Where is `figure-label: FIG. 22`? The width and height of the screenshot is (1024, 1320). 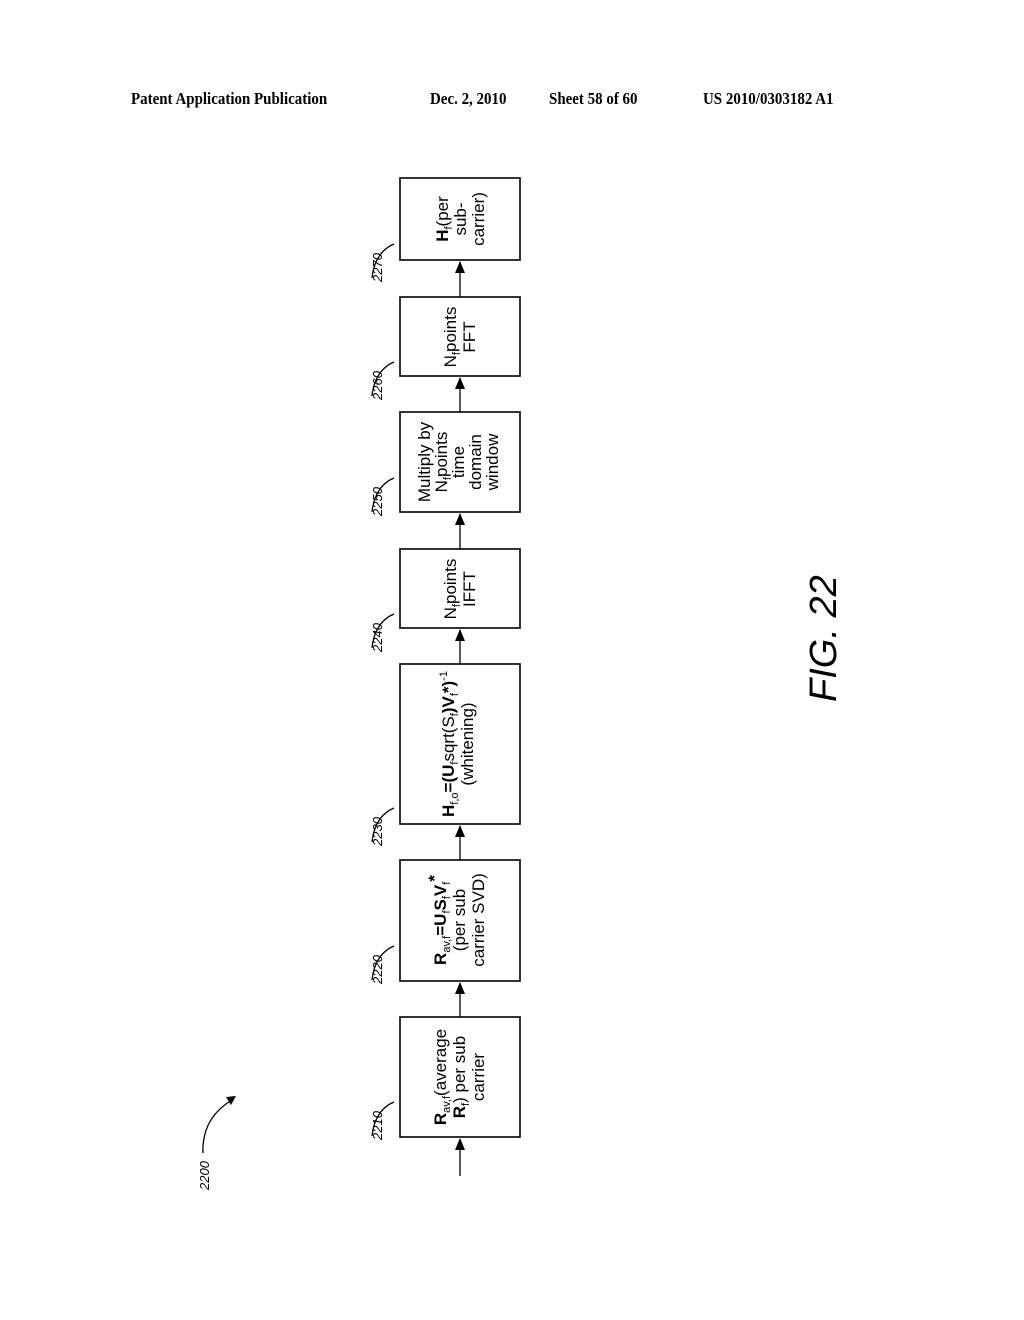
figure-label: FIG. 22 is located at coordinates (824, 638).